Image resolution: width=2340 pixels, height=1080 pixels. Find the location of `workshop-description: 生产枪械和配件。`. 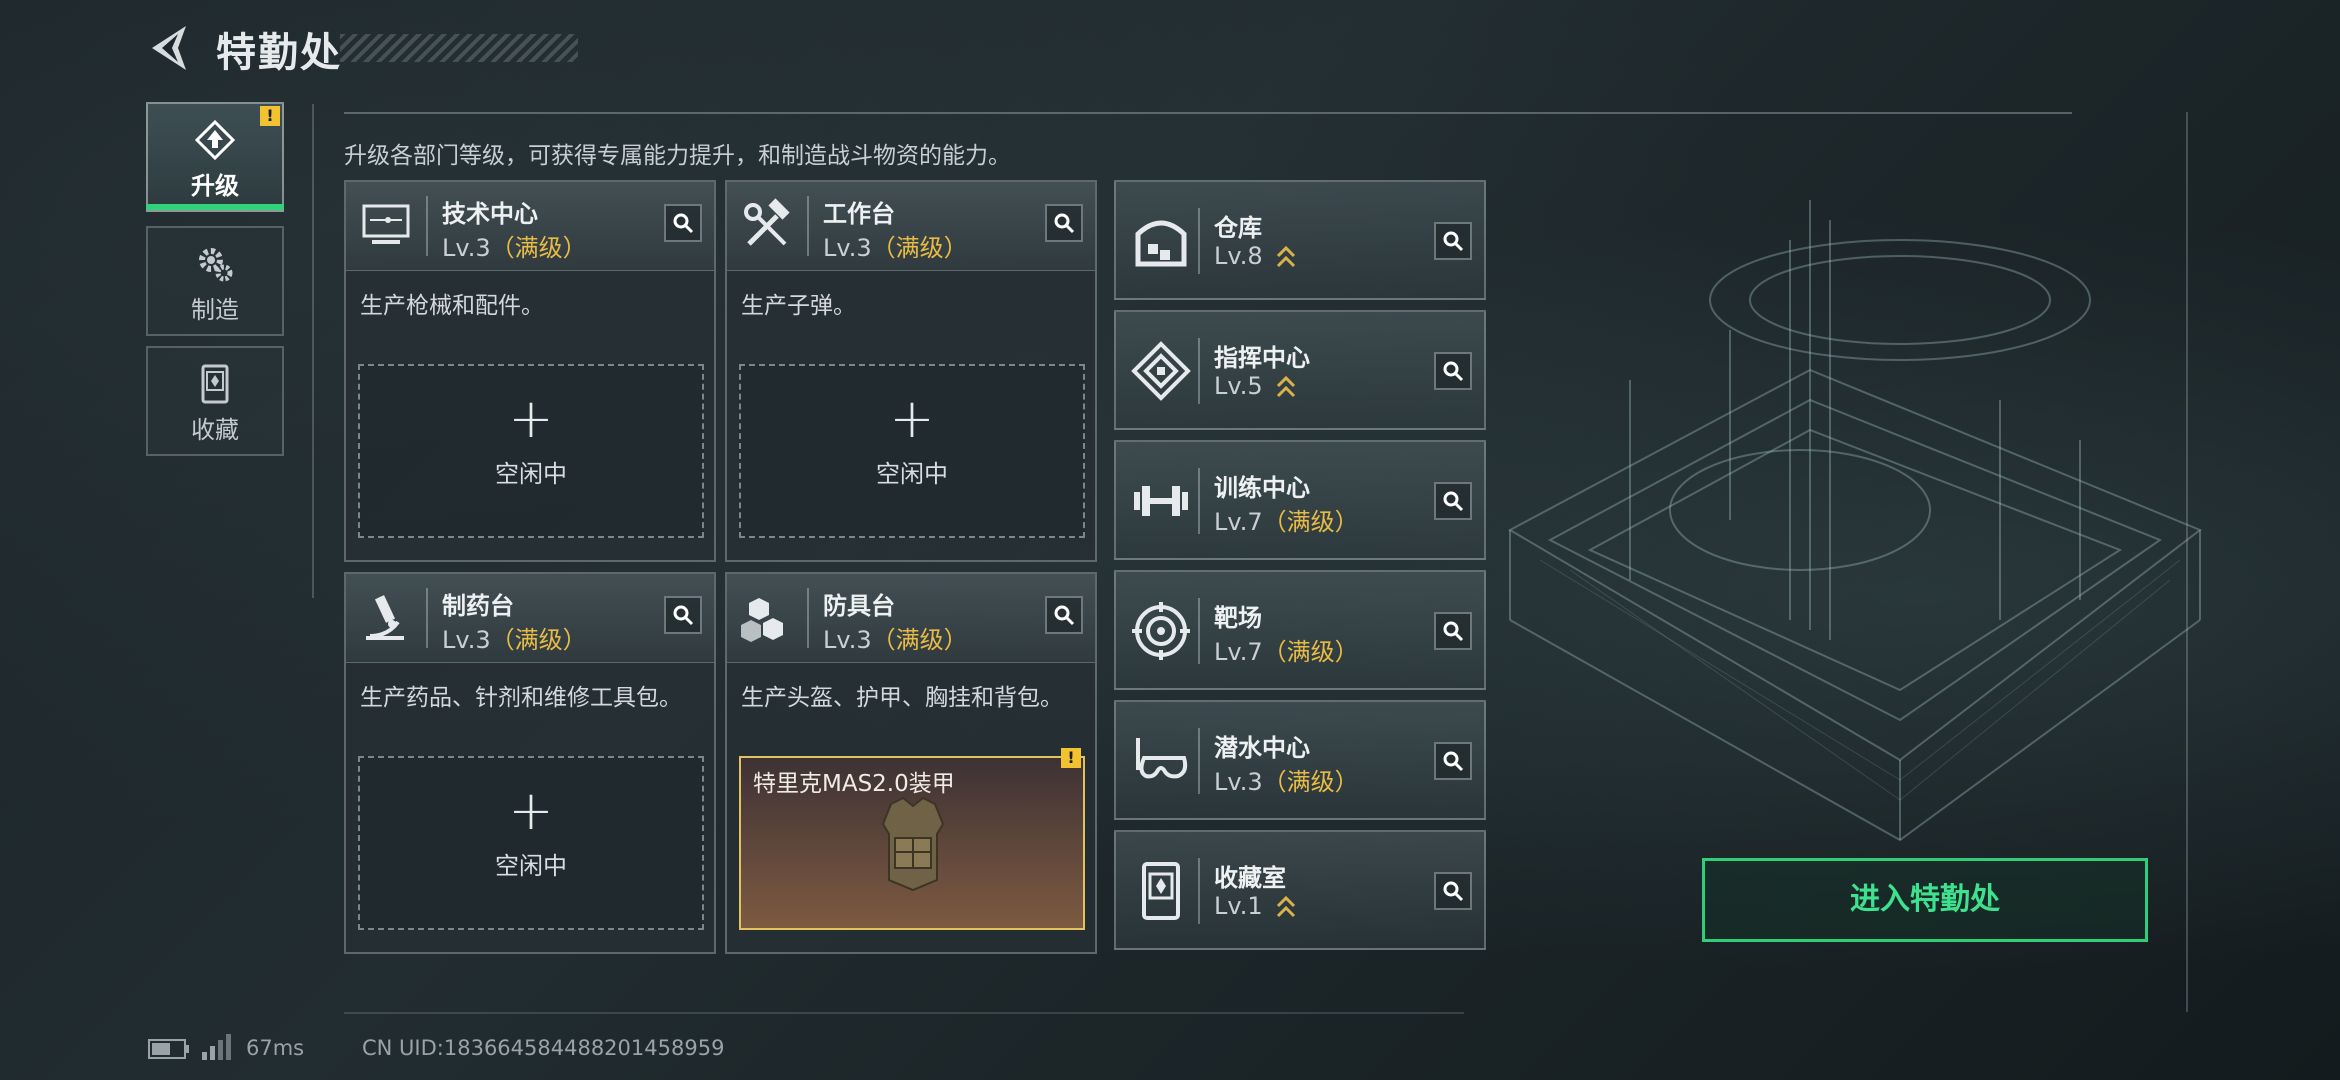

workshop-description: 生产枪械和配件。 is located at coordinates (452, 306).